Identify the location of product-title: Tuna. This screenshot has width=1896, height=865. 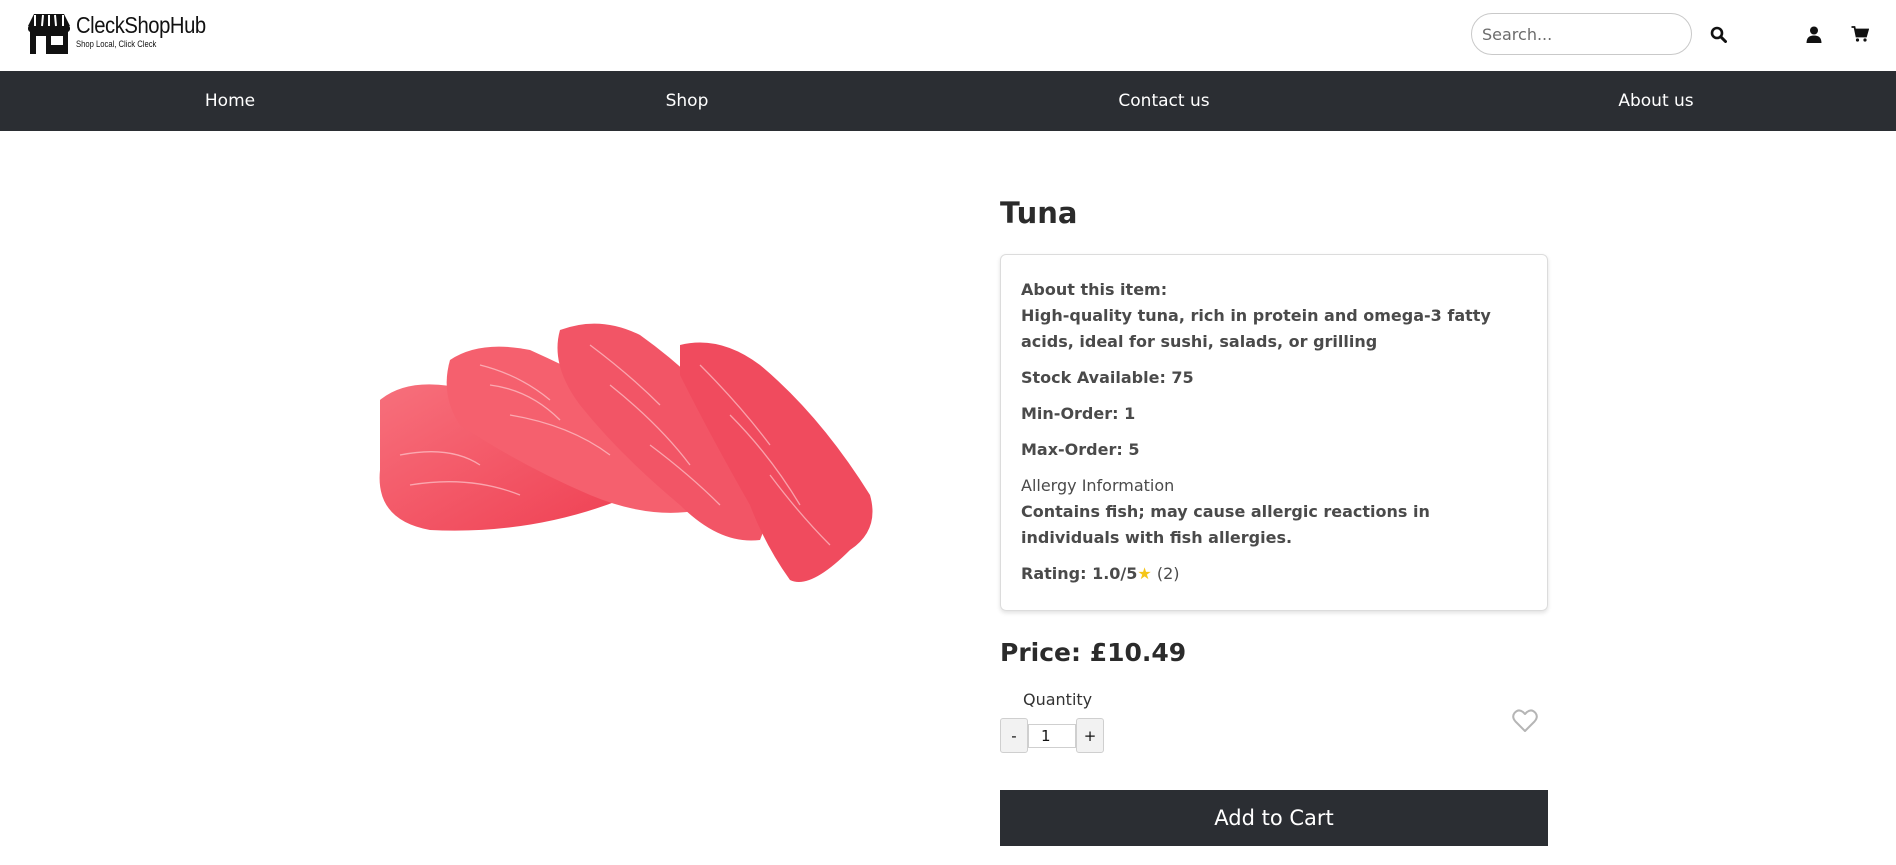
(1039, 213).